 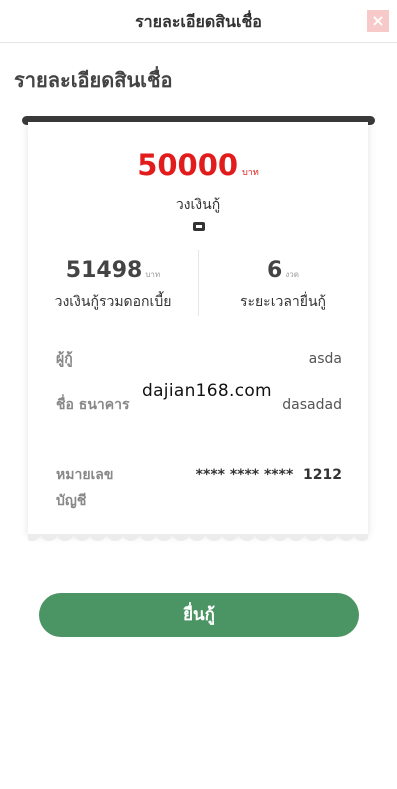 I want to click on term-value: 6, so click(x=275, y=270).